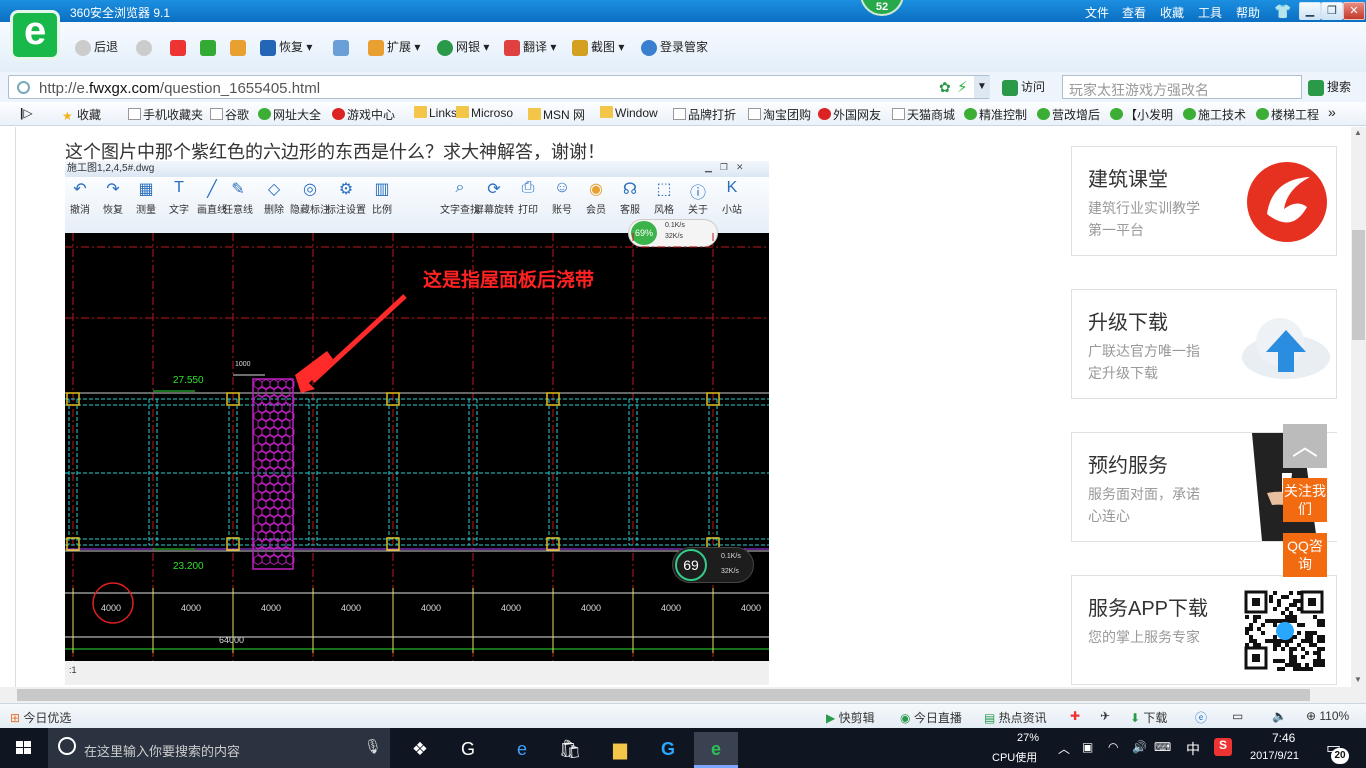  I want to click on stop-button, so click(179, 47).